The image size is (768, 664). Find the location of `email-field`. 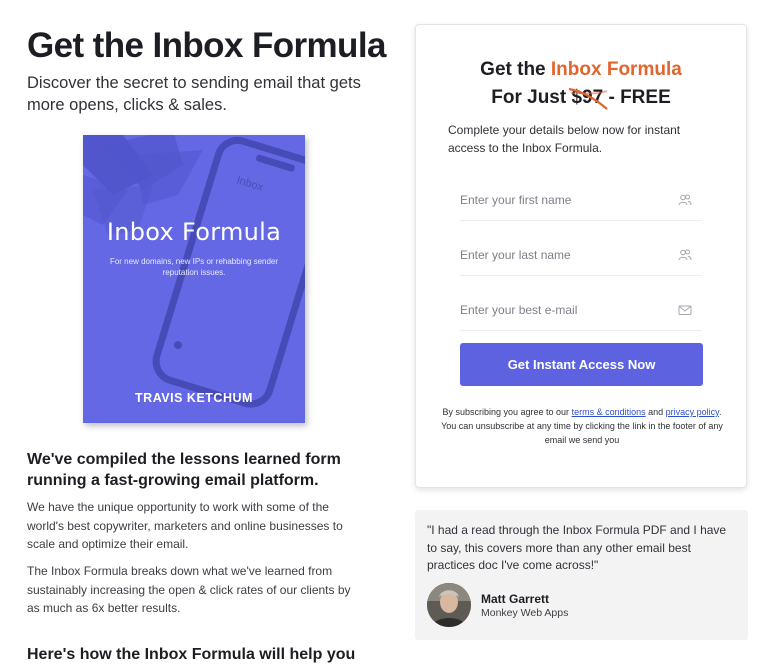

email-field is located at coordinates (581, 310).